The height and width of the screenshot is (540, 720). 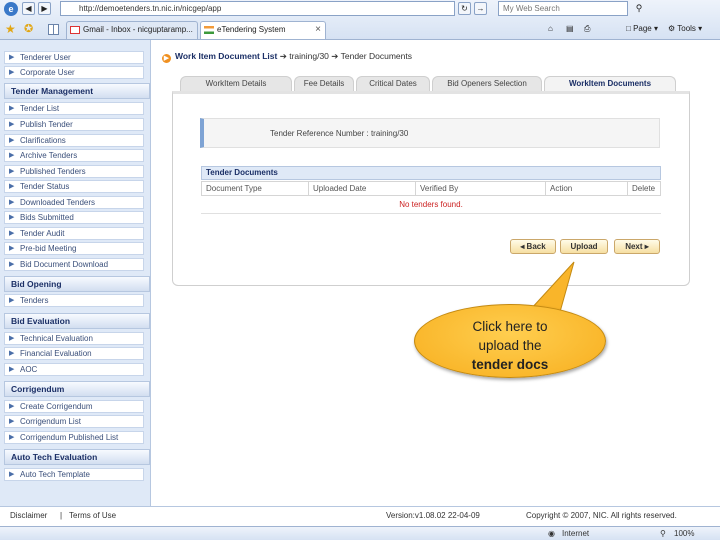 I want to click on sidebar-item-bid-document-download: ▶ Bid Document Download, so click(x=74, y=264).